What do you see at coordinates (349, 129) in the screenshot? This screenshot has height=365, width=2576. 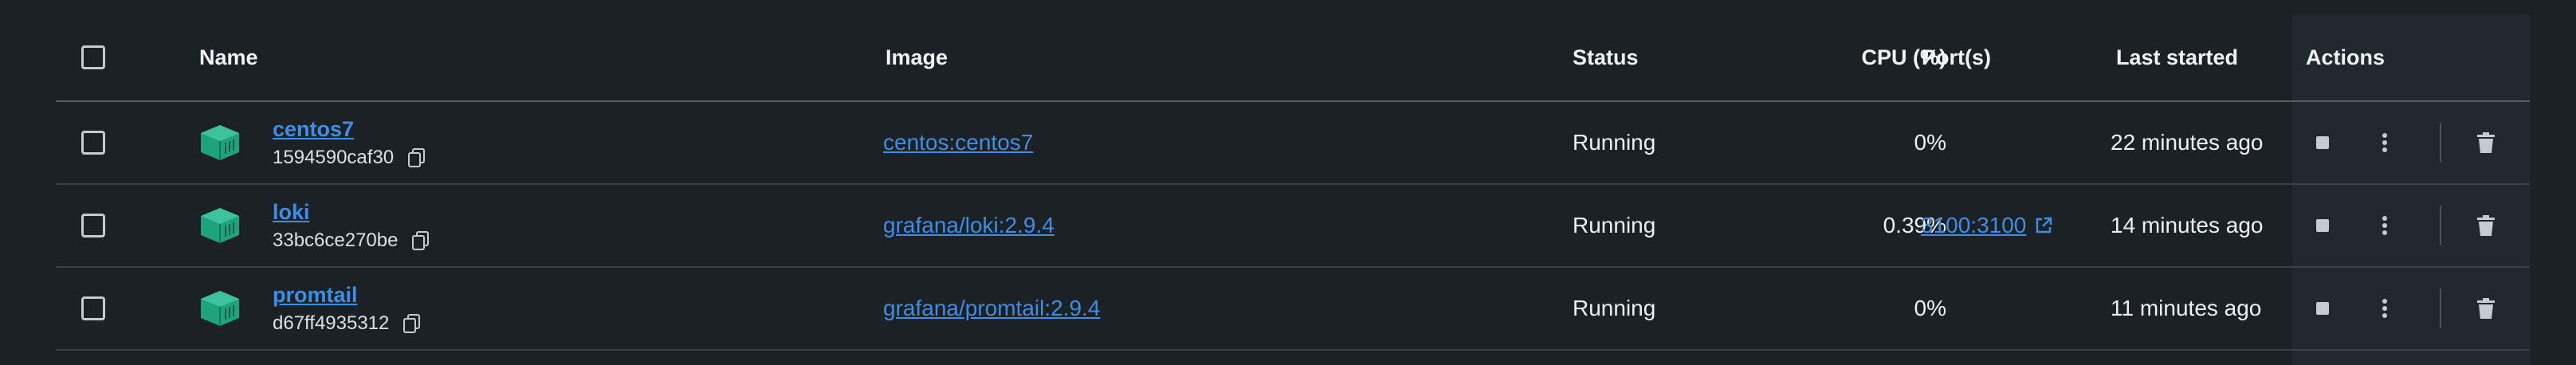 I see `container-name-link: centos7` at bounding box center [349, 129].